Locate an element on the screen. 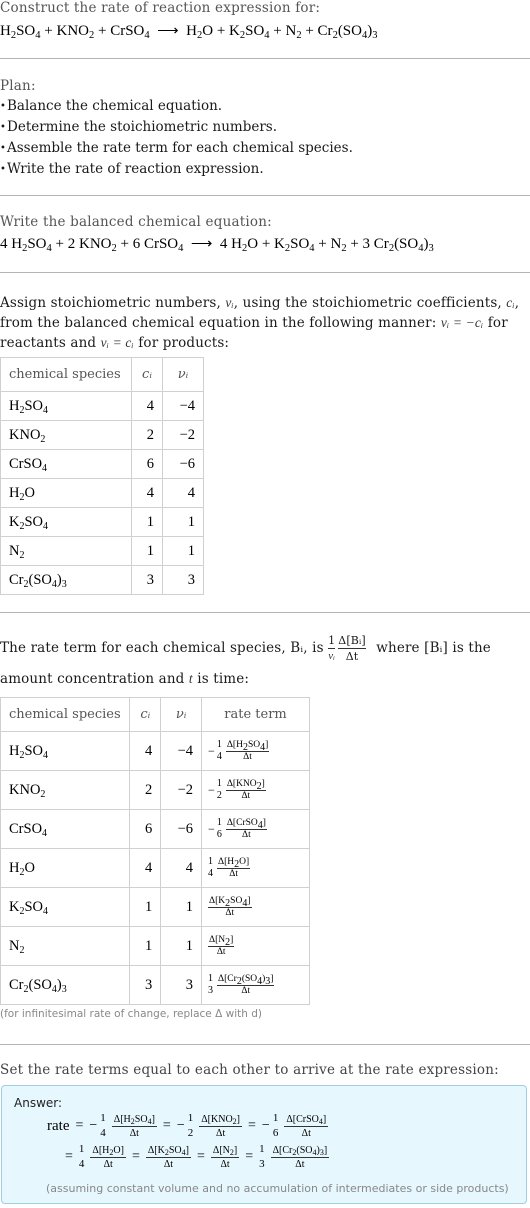 This screenshot has height=1208, width=530. plan-label: Plan: is located at coordinates (18, 86).